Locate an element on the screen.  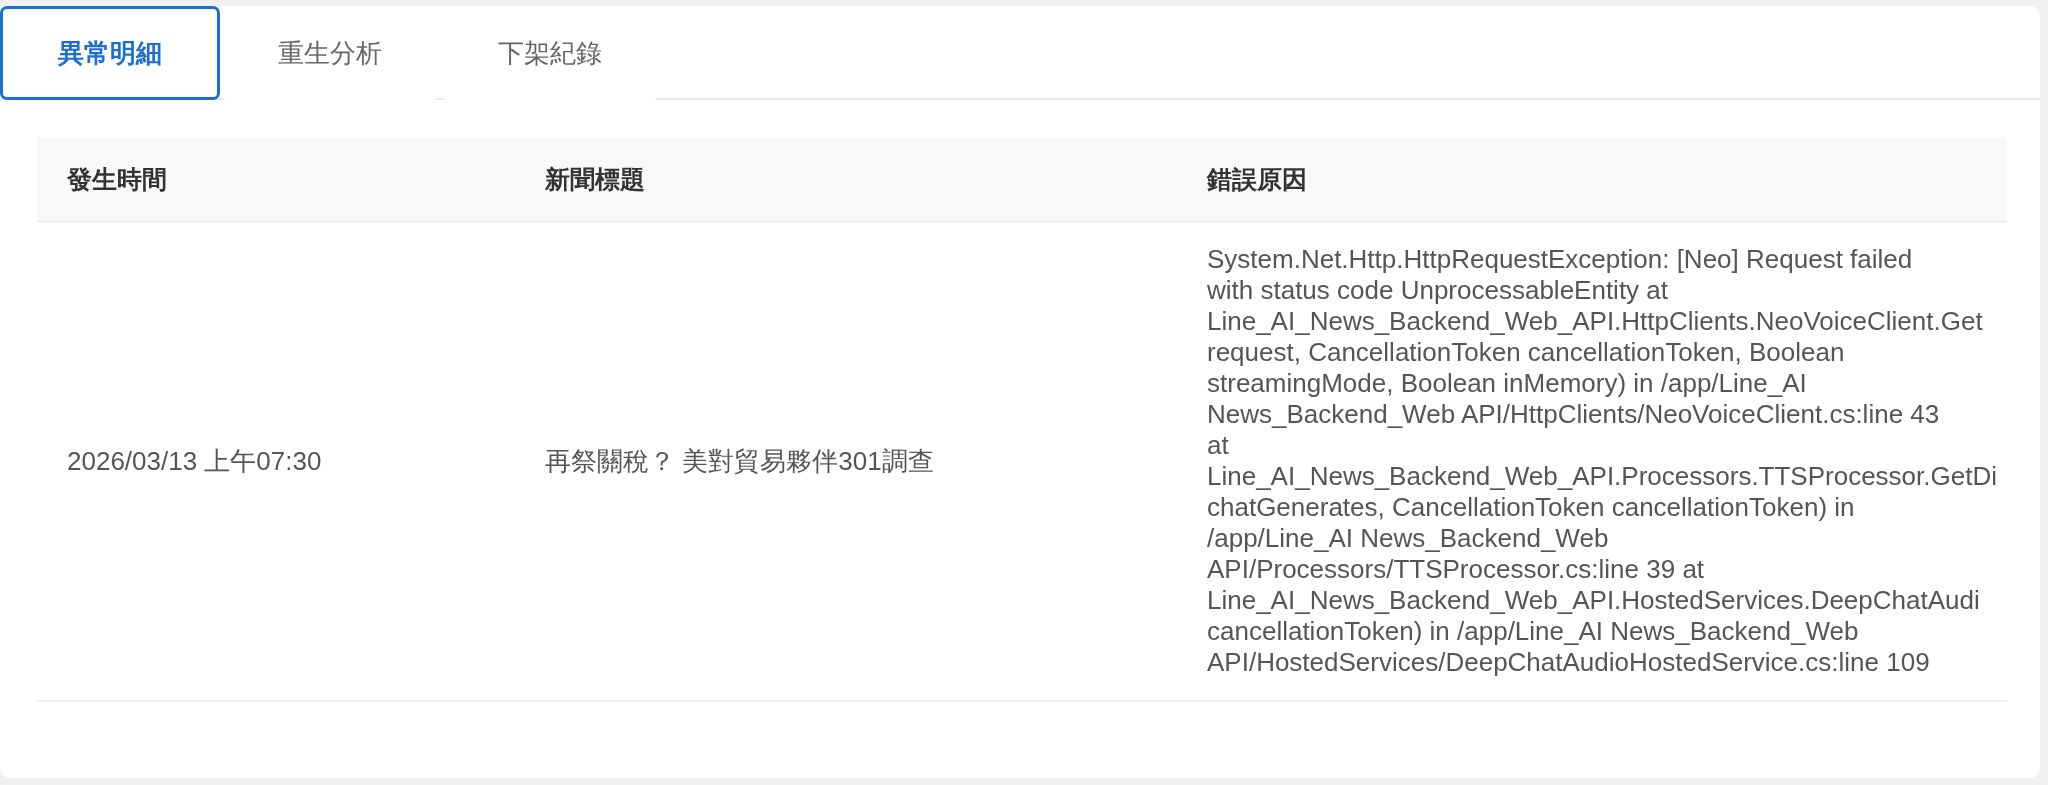
column-header: 新聞標題 is located at coordinates (595, 179).